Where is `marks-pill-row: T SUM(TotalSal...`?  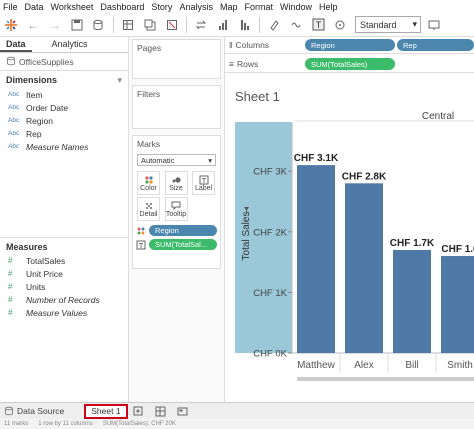
marks-pill-row: T SUM(TotalSal... is located at coordinates (176, 244).